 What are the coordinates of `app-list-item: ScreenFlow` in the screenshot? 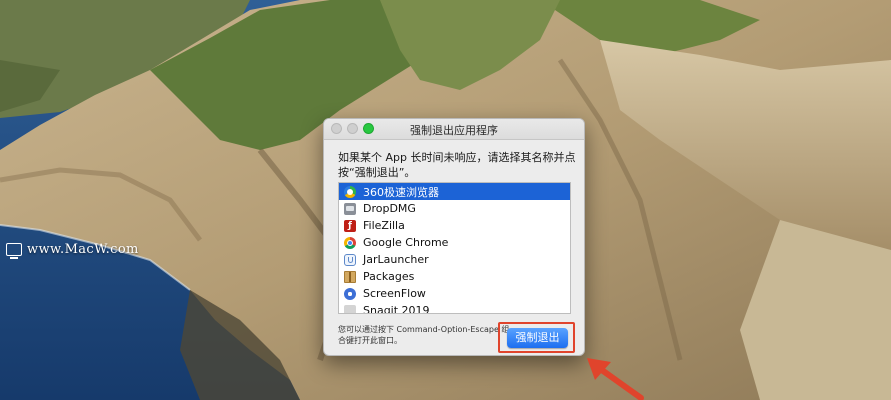 It's located at (454, 293).